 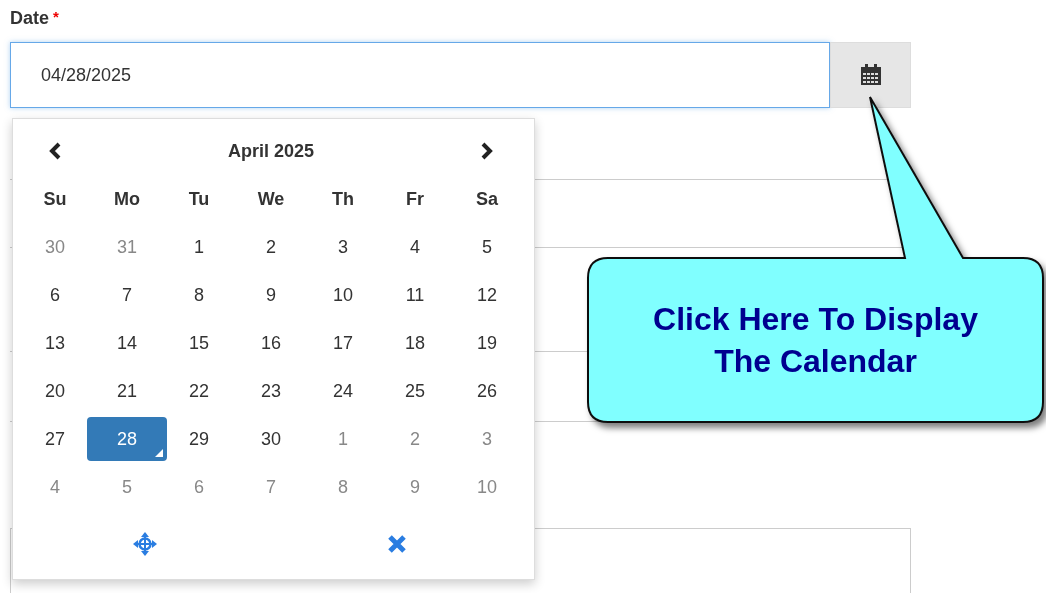 I want to click on weekday-header: Fr, so click(x=415, y=199).